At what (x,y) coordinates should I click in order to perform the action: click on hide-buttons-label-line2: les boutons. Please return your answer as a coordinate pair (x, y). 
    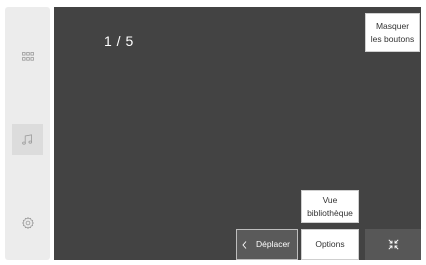
    Looking at the image, I should click on (392, 38).